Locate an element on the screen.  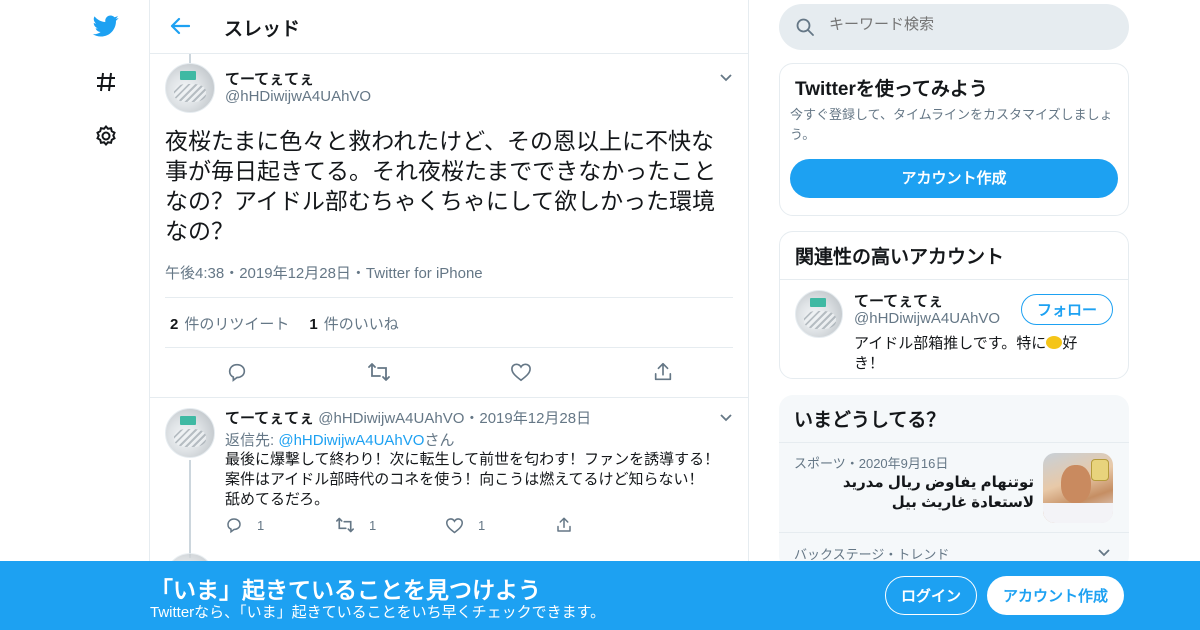
banner-title: 「いま」起きていることを見つけよう is located at coordinates (345, 590).